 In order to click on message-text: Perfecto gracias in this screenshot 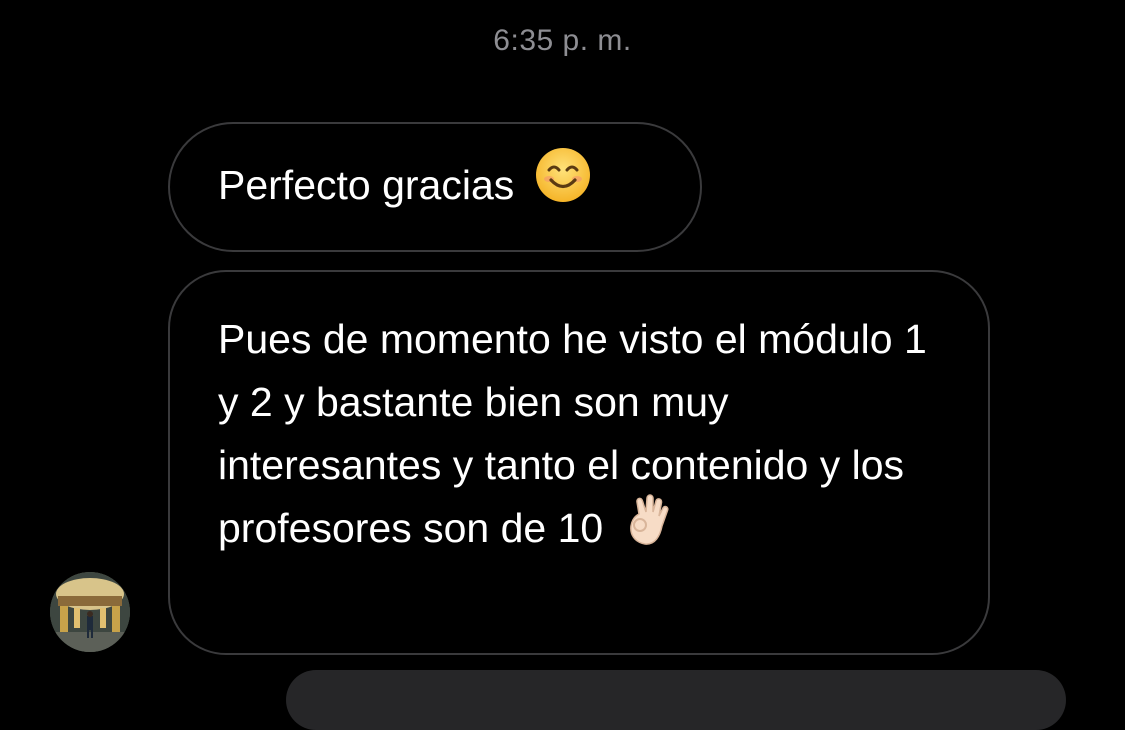, I will do `click(366, 185)`.